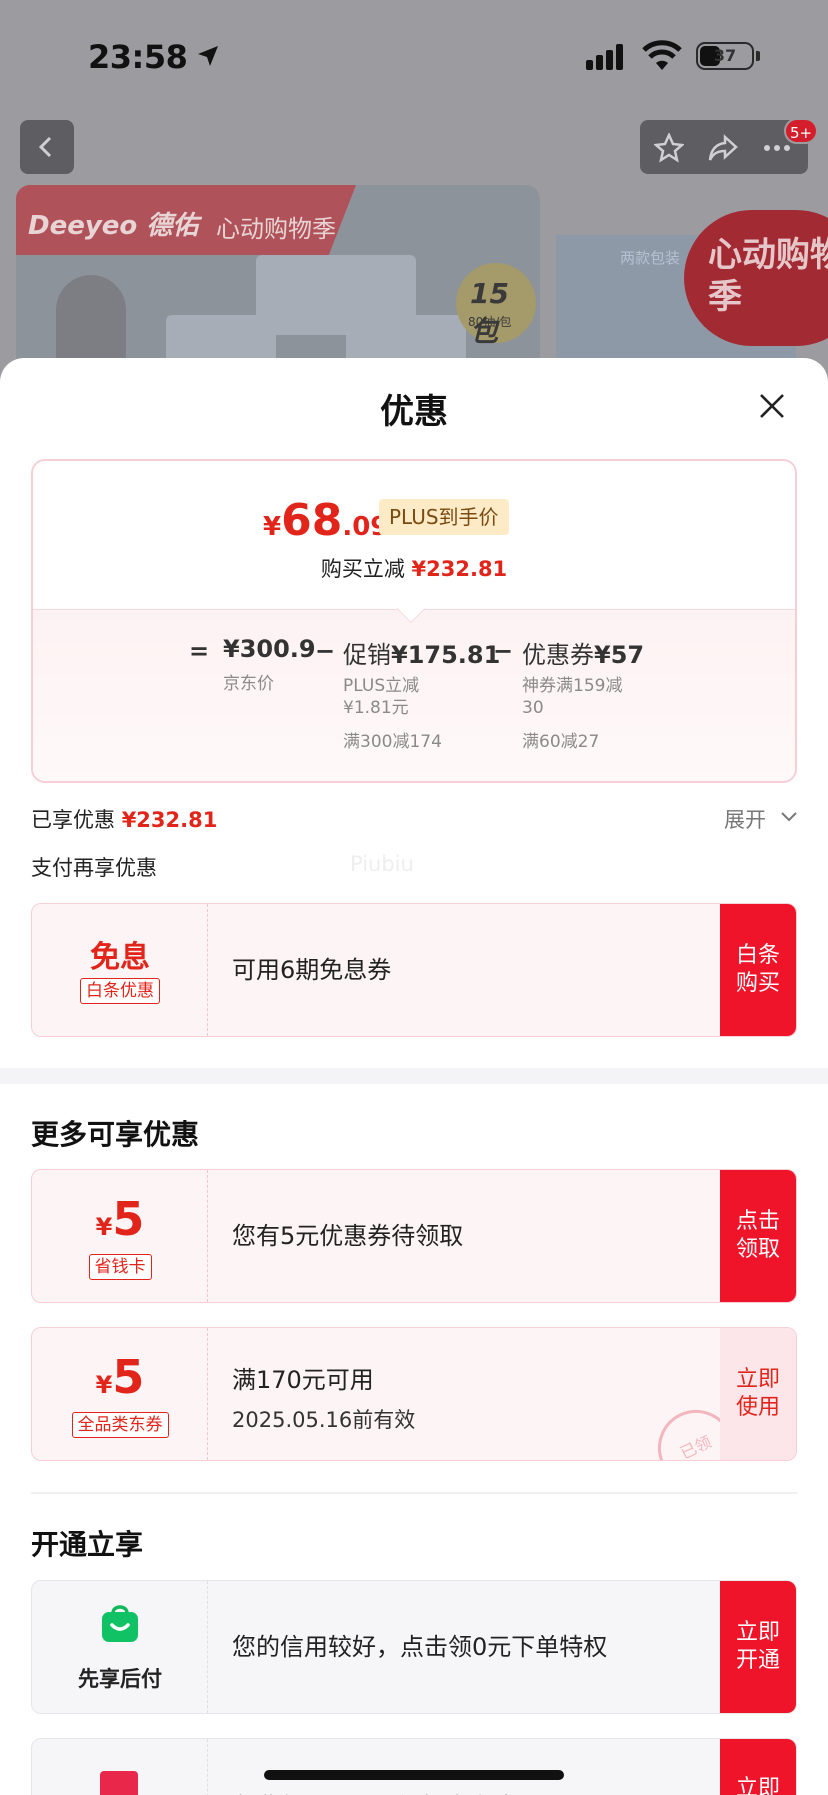 Image resolution: width=828 pixels, height=1795 pixels. I want to click on baitiao-text: 可用6期免息券, so click(312, 970).